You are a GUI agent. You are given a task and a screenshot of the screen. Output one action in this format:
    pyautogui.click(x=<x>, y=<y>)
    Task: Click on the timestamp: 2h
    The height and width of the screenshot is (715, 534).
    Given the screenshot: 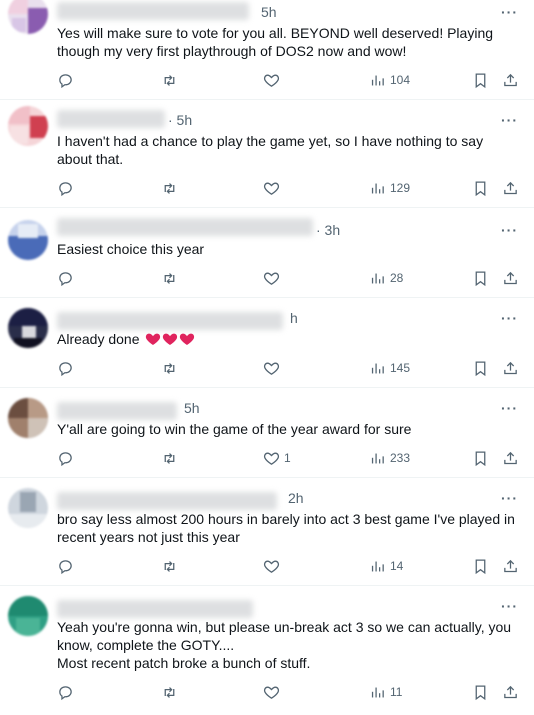 What is the action you would take?
    pyautogui.click(x=296, y=498)
    